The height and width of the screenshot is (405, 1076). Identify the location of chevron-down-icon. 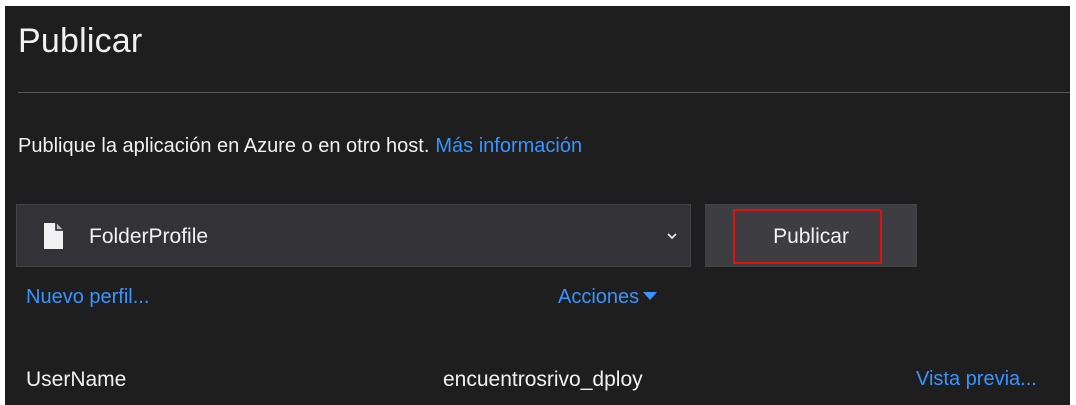
(672, 236).